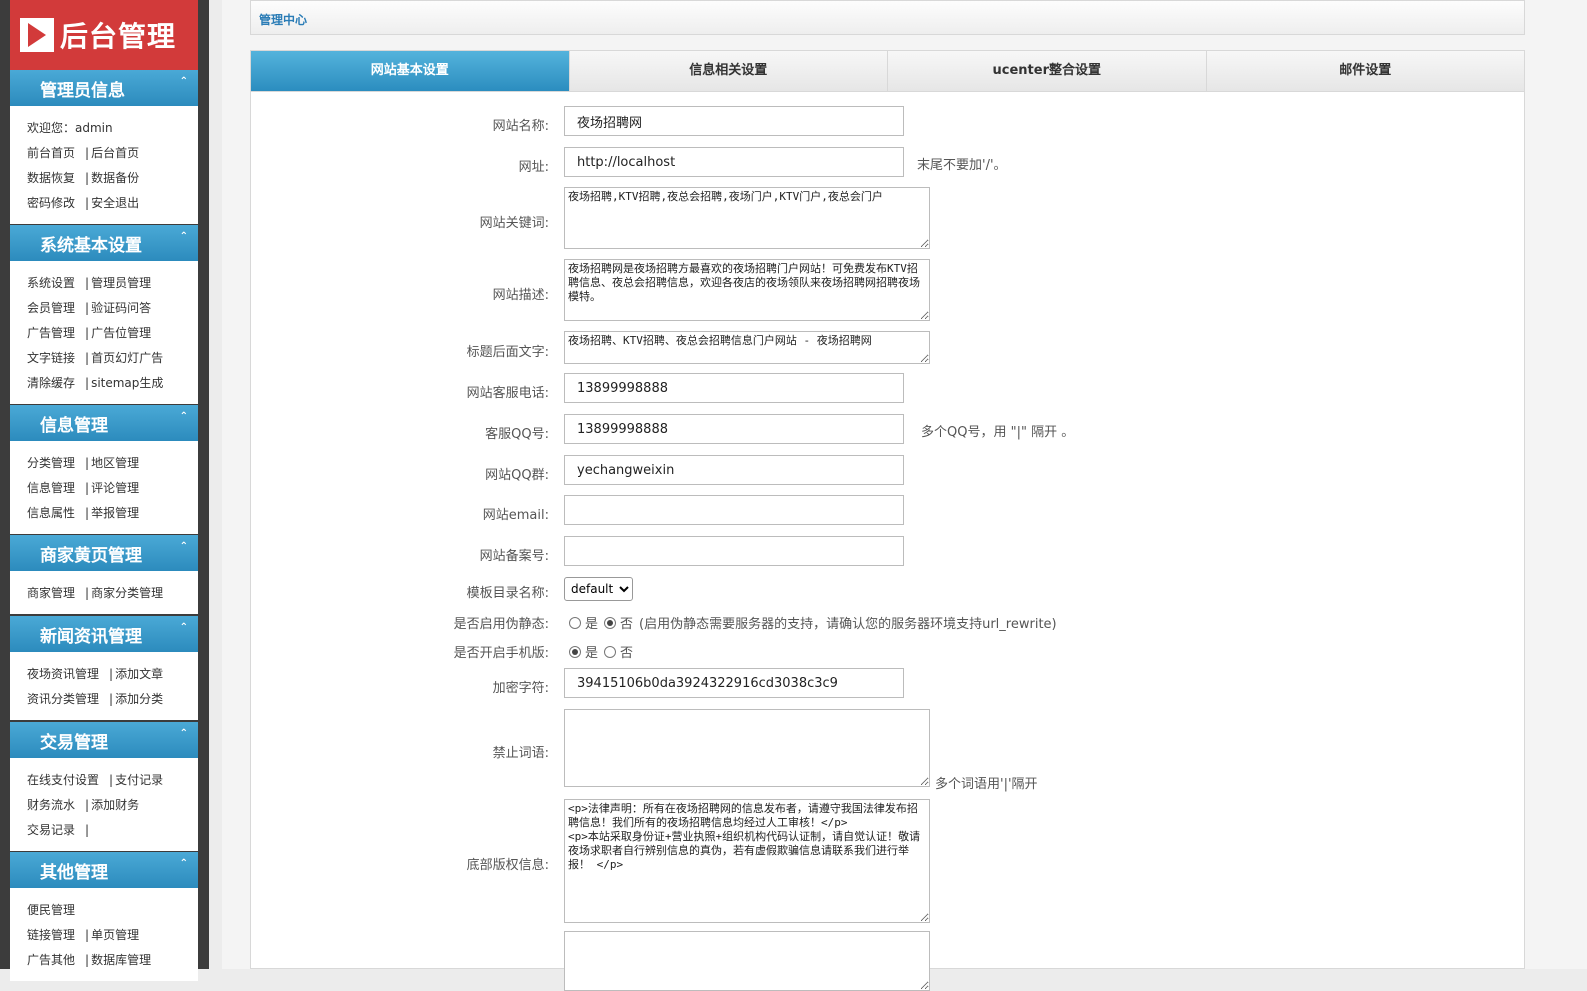 This screenshot has height=991, width=1587. I want to click on sidebar-link: 广告位管理, so click(121, 333).